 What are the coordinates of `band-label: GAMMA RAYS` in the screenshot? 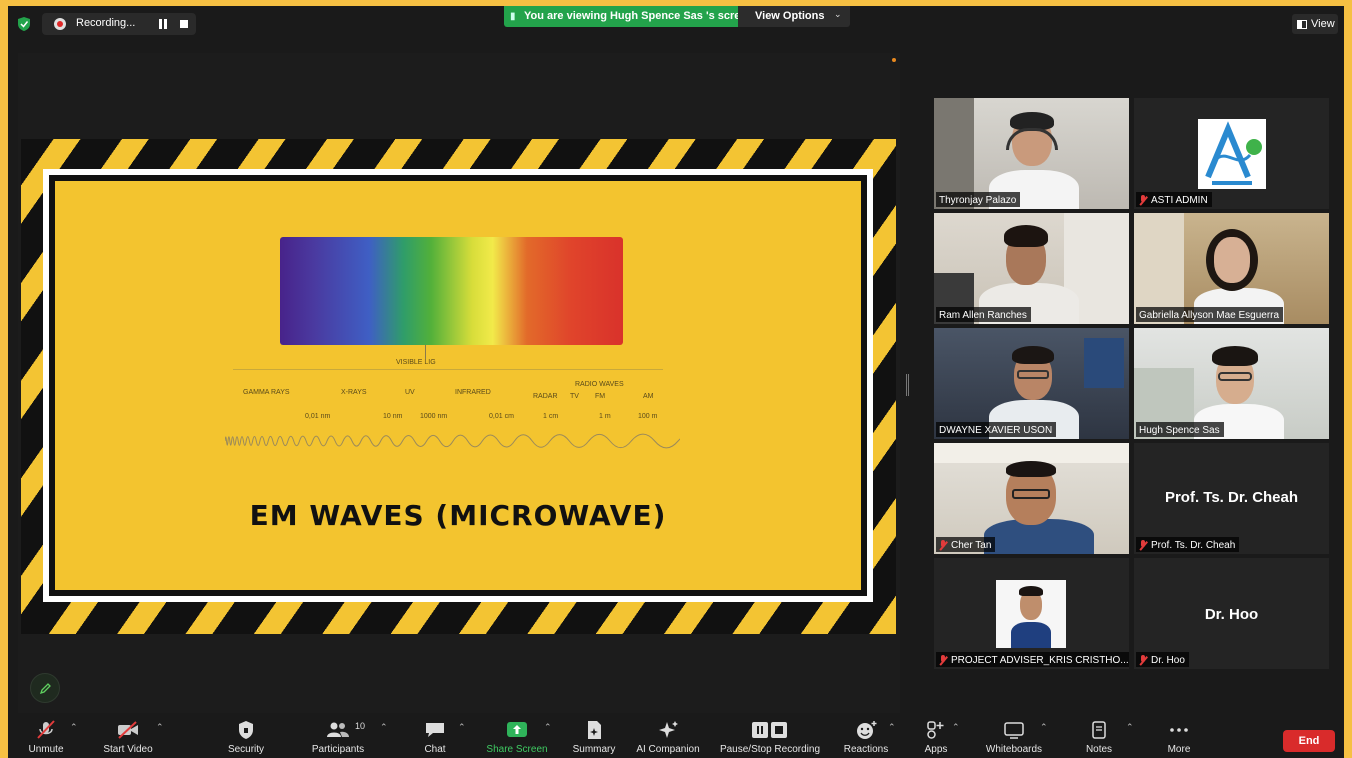 It's located at (266, 392).